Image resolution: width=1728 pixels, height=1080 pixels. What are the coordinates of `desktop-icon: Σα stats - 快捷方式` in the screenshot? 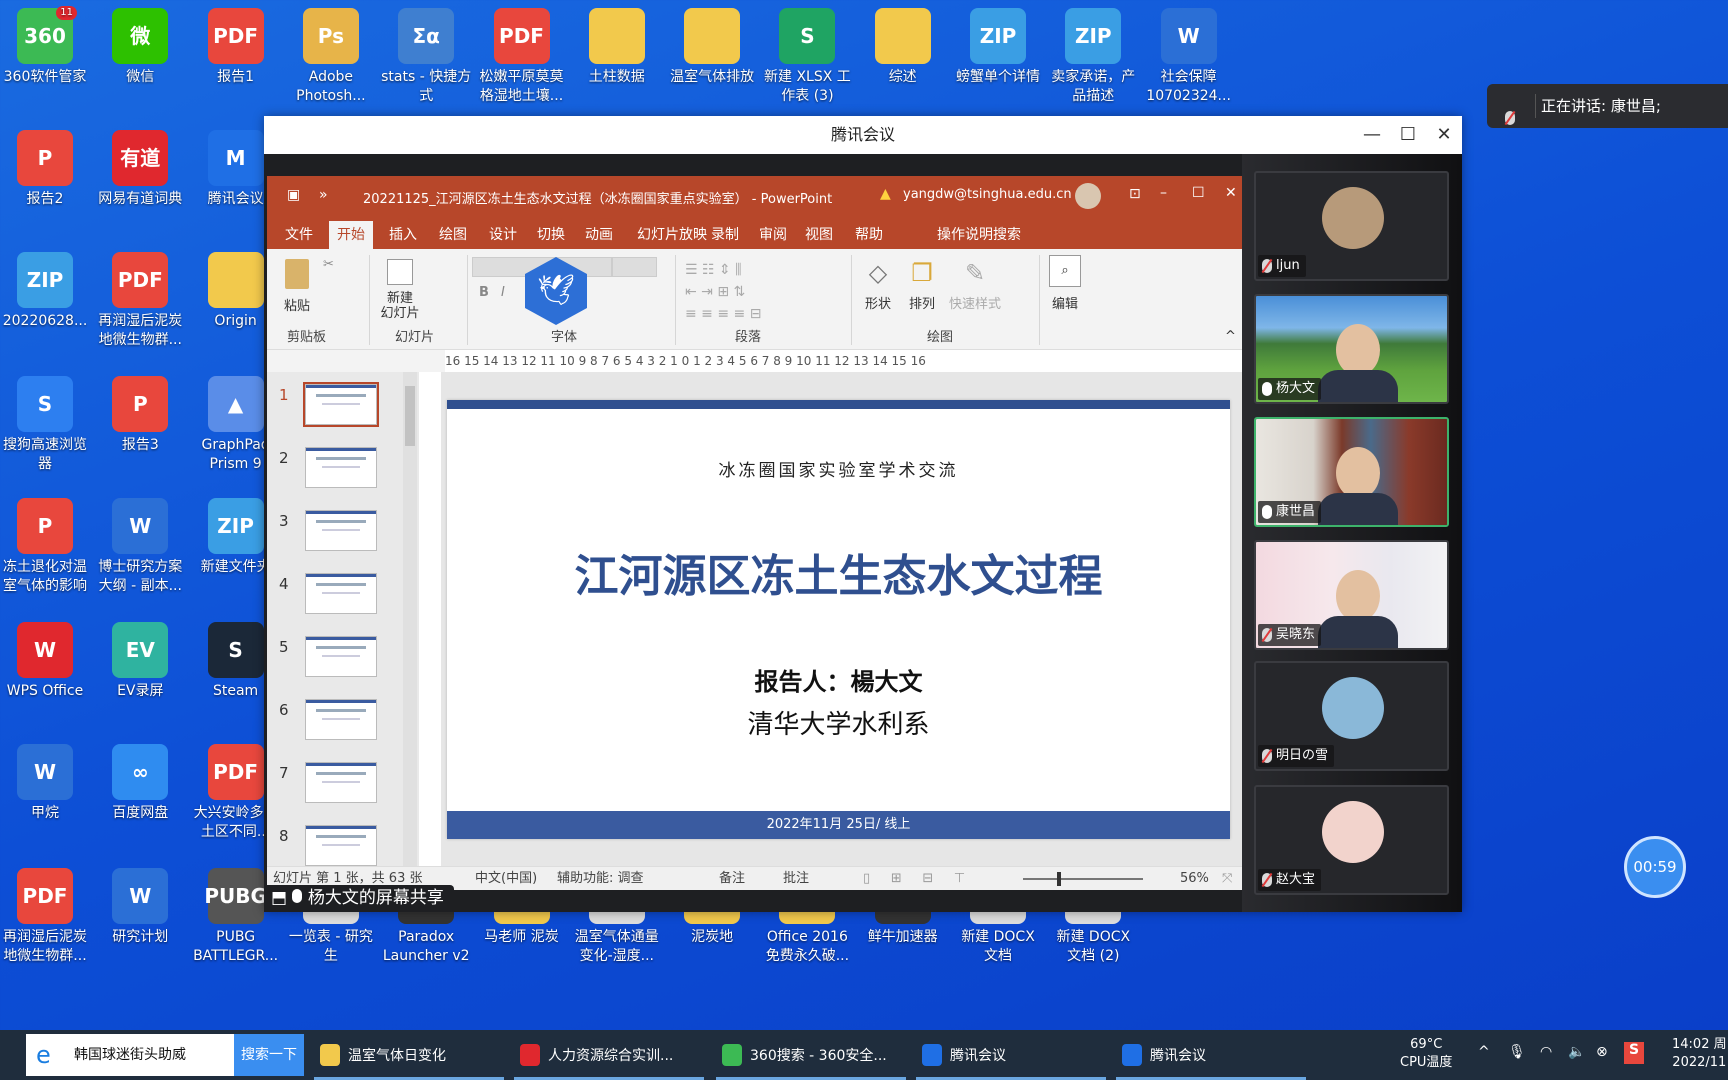 It's located at (426, 57).